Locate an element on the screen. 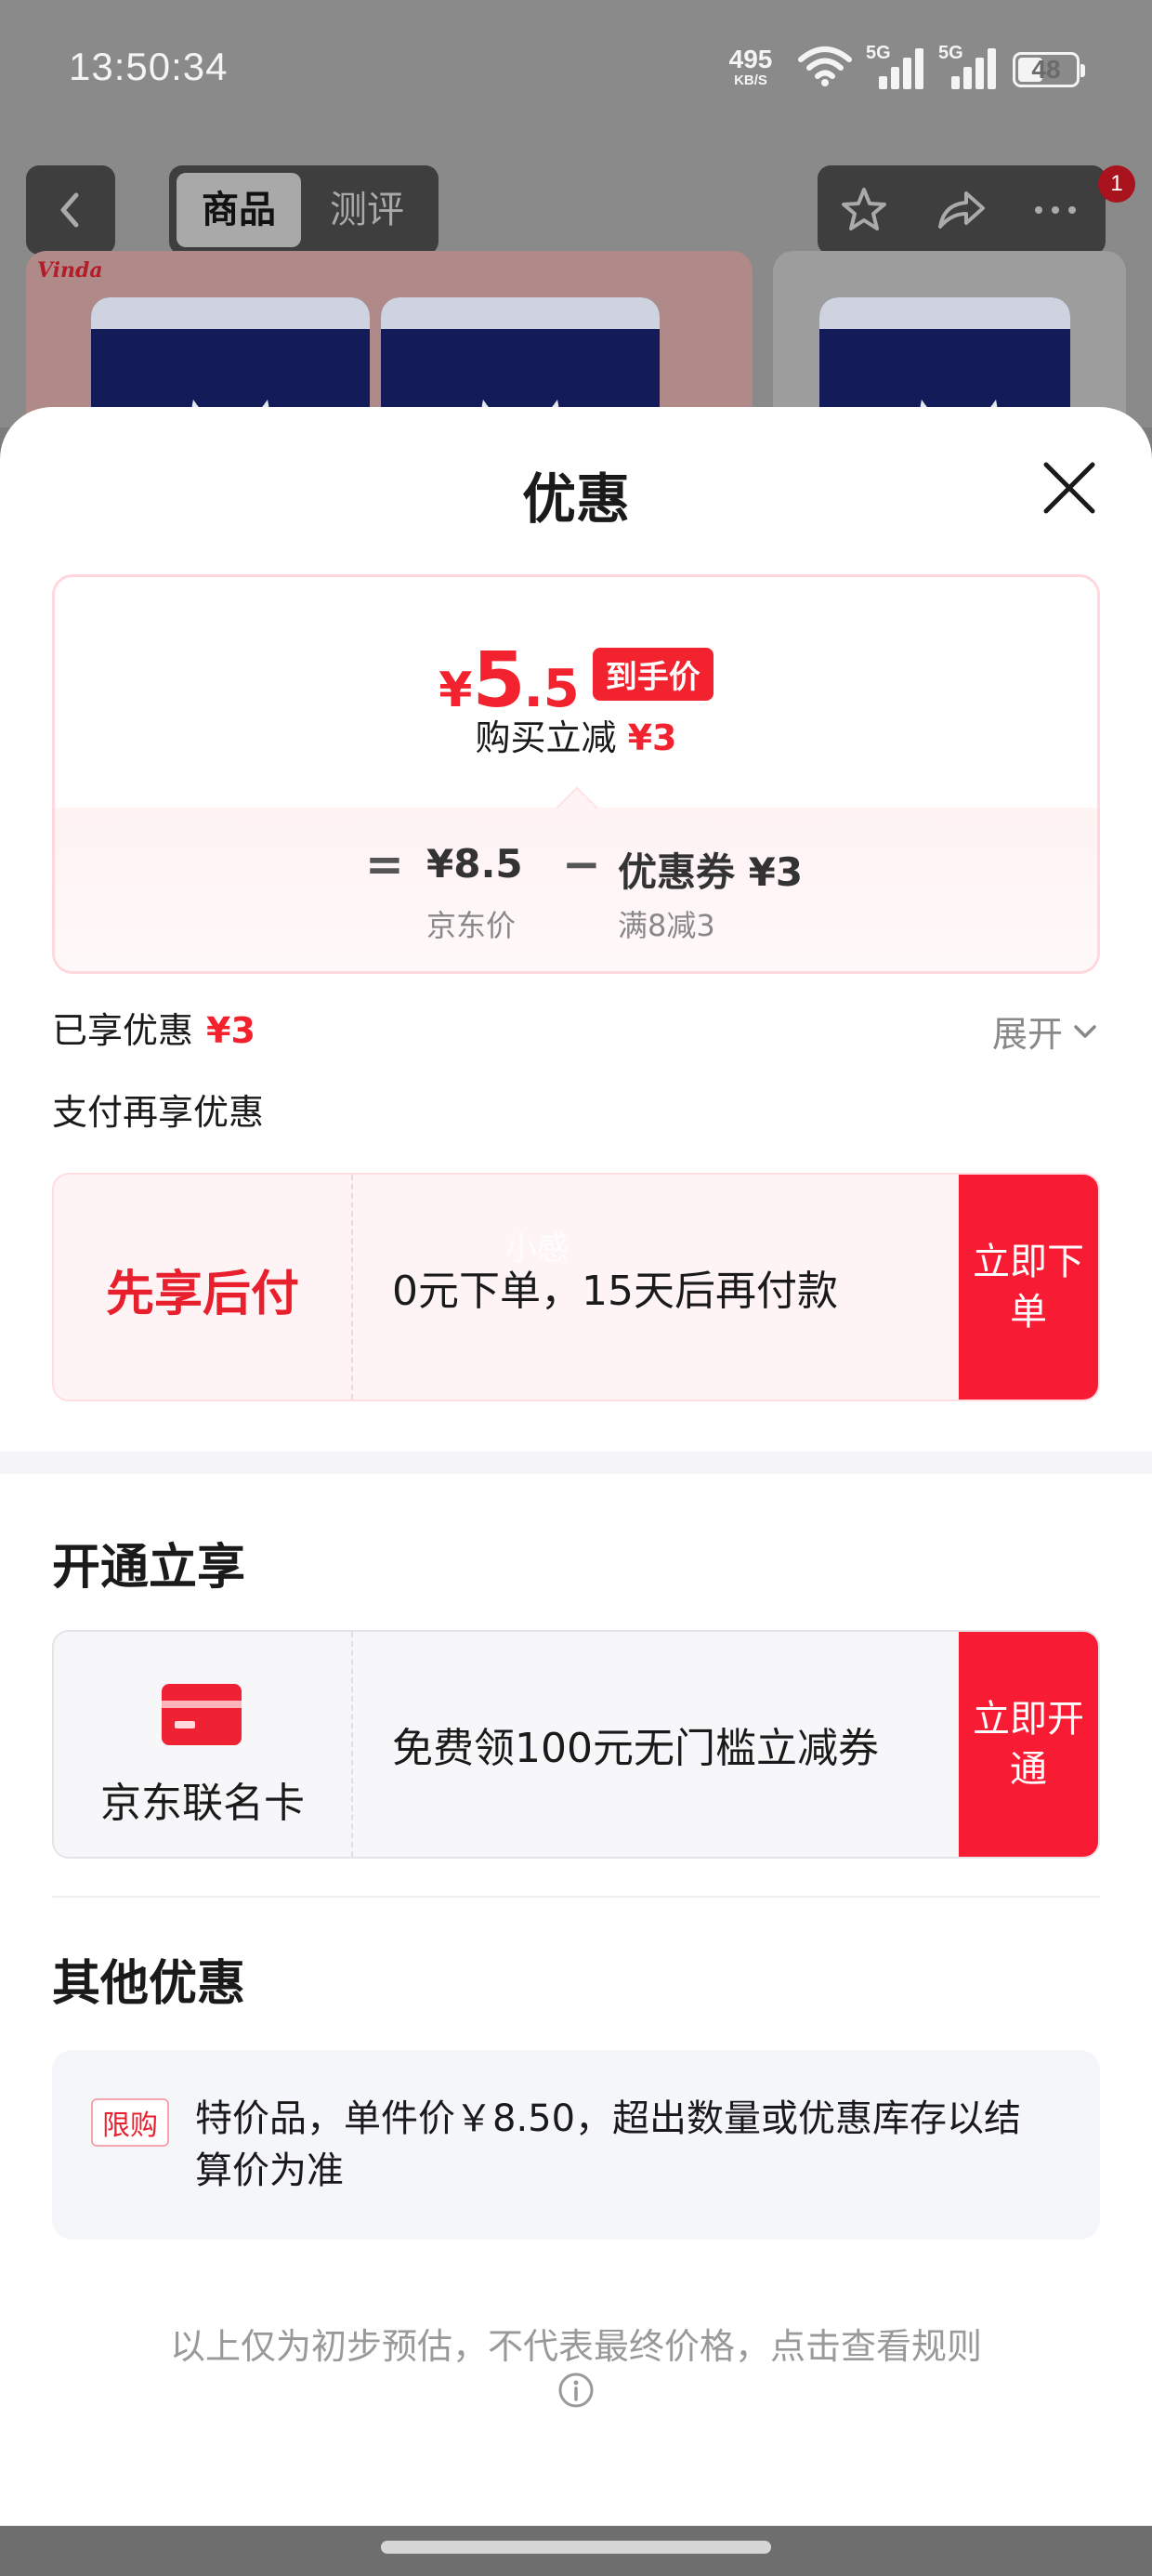 Image resolution: width=1152 pixels, height=2576 pixels. network-speed-value: 495 is located at coordinates (750, 59).